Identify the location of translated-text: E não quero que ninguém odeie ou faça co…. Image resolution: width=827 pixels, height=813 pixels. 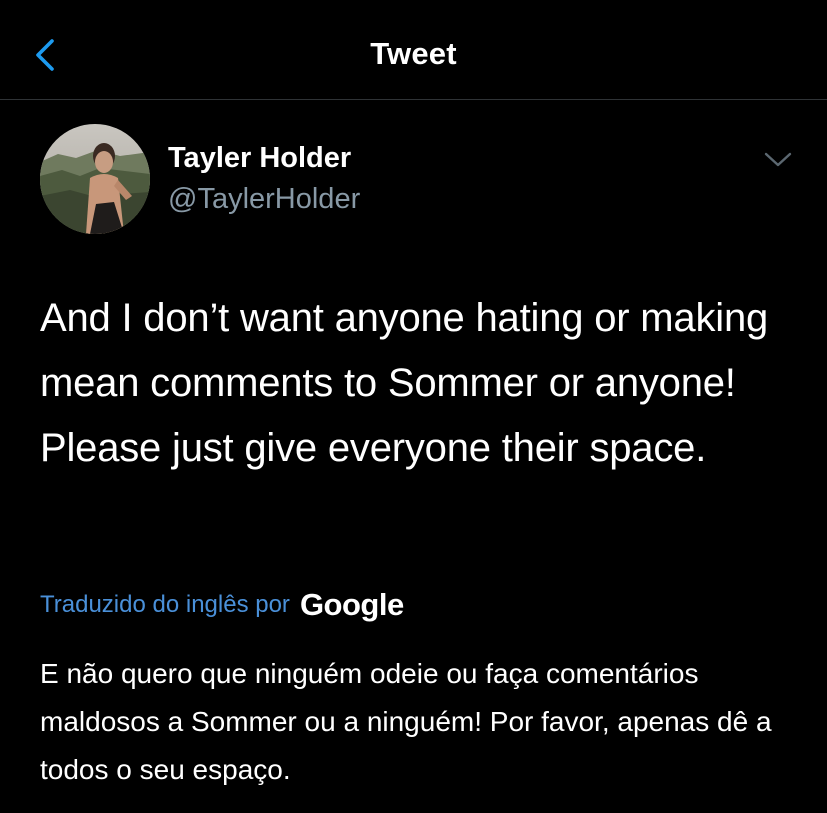
(406, 721).